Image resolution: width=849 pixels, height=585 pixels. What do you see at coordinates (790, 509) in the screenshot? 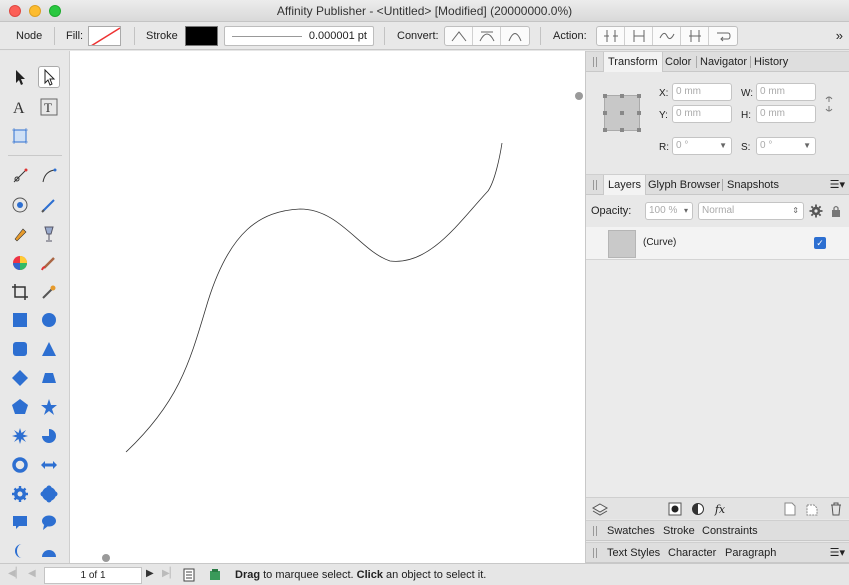
I see `add-layer-button` at bounding box center [790, 509].